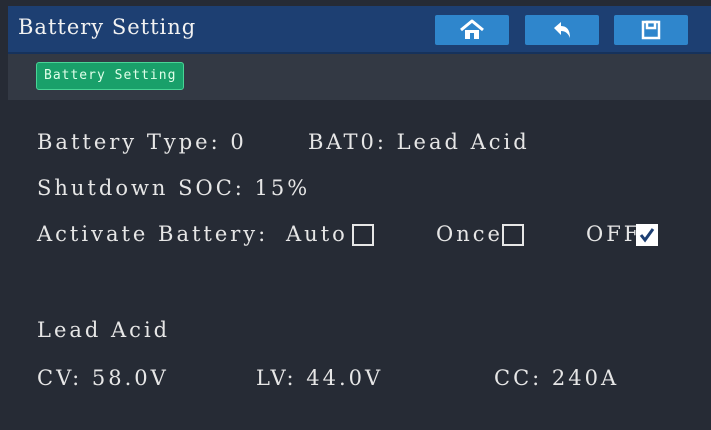 This screenshot has height=430, width=711. I want to click on back-arrow-icon, so click(562, 30).